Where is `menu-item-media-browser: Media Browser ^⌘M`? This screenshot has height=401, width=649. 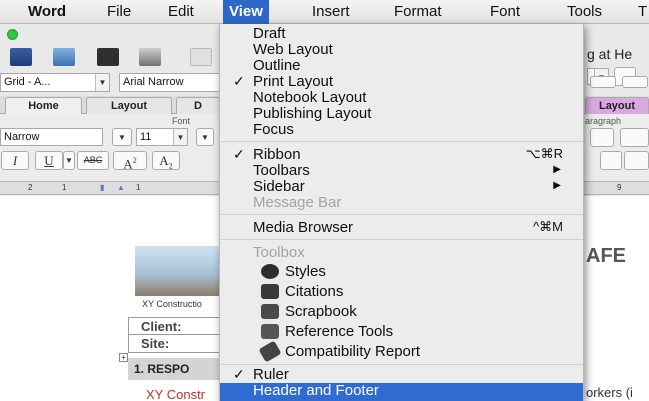
menu-item-media-browser: Media Browser ^⌘M is located at coordinates (401, 227).